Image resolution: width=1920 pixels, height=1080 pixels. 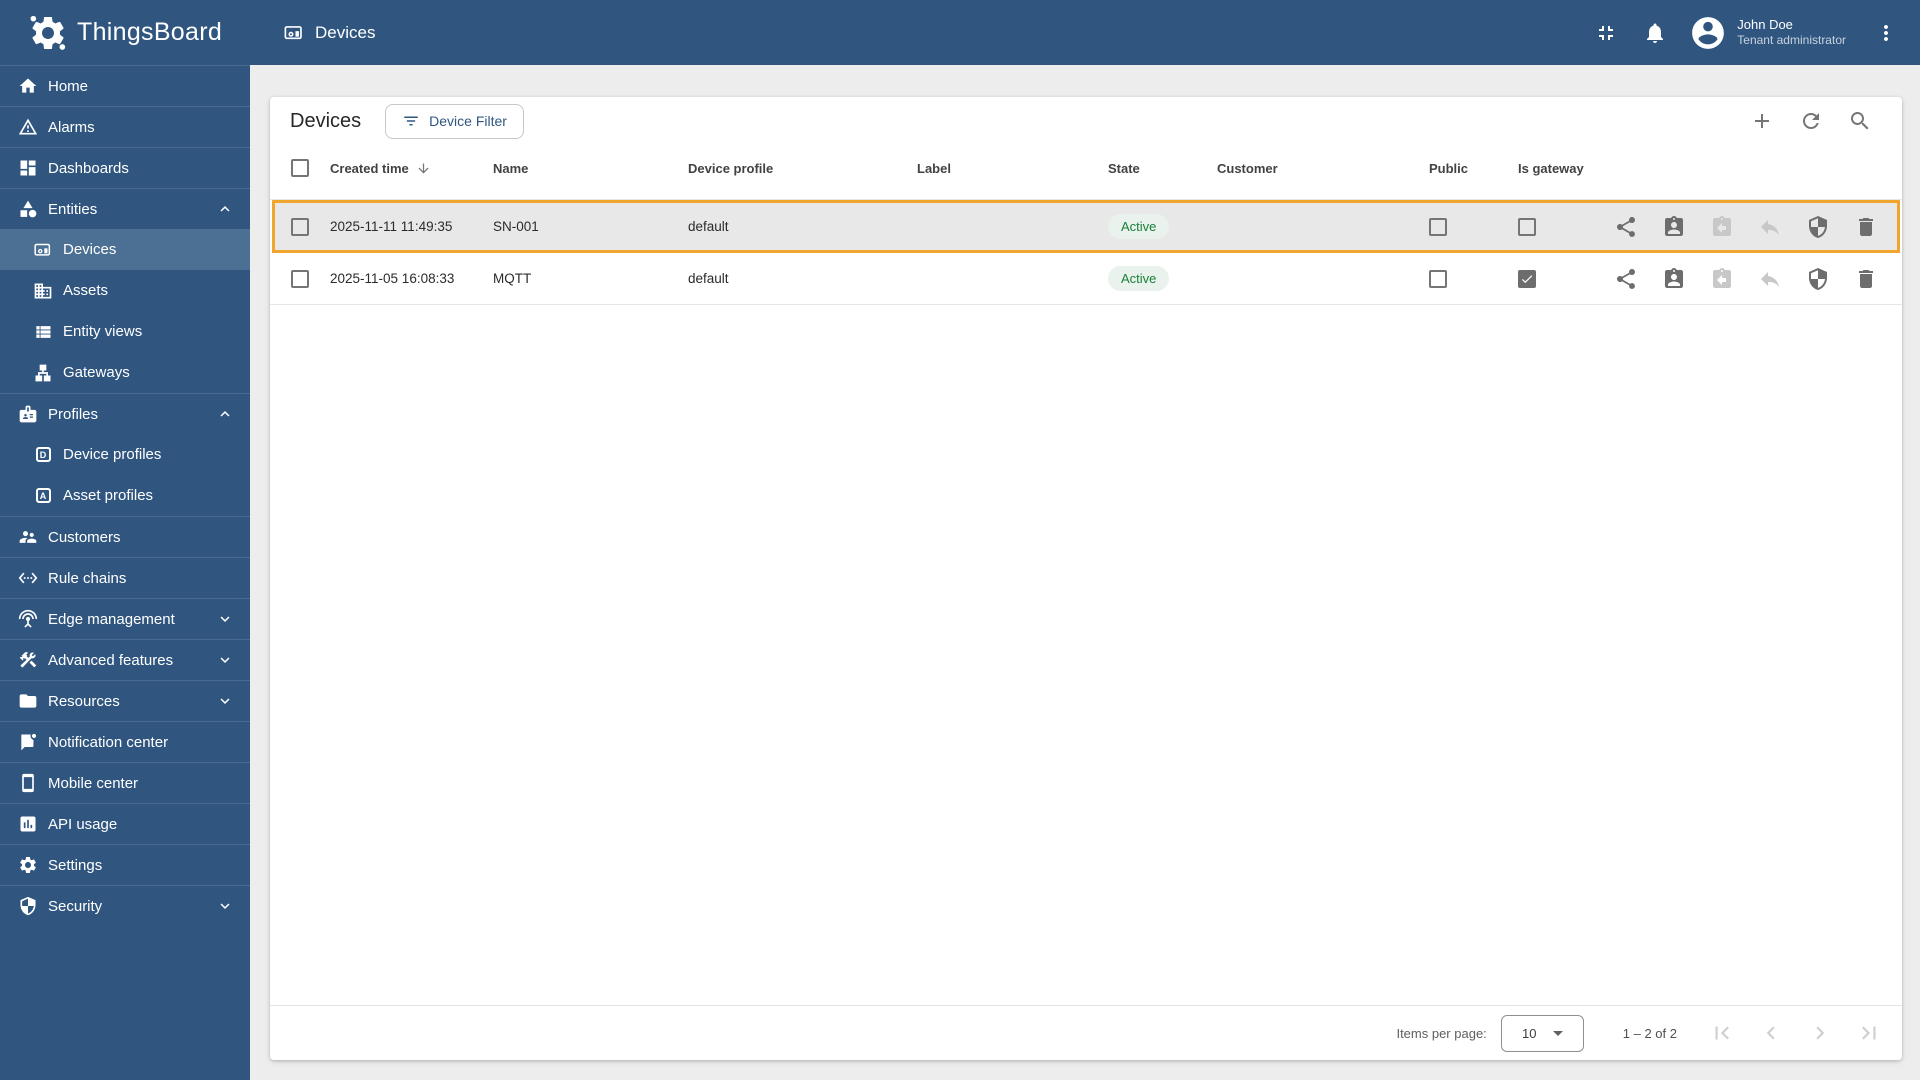 I want to click on avatar, so click(x=1708, y=33).